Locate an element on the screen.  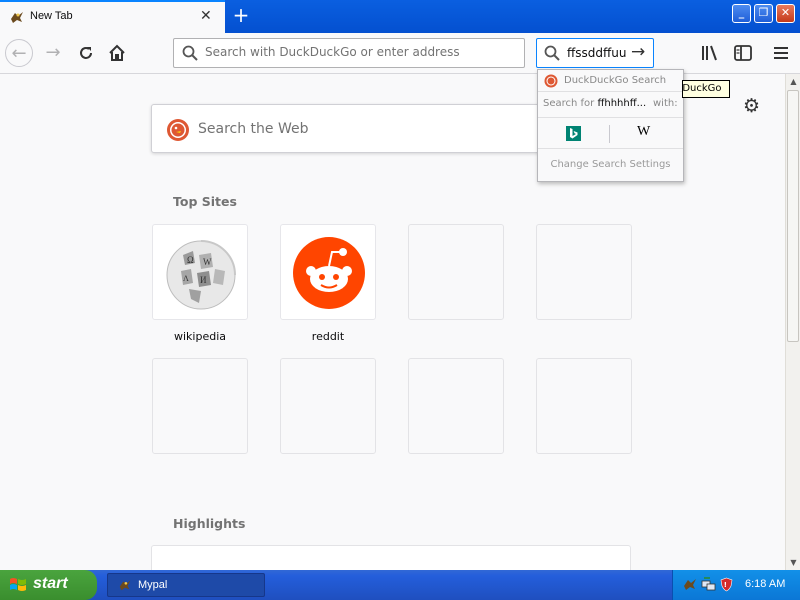
taskbar-item-label: Mypal is located at coordinates (153, 585).